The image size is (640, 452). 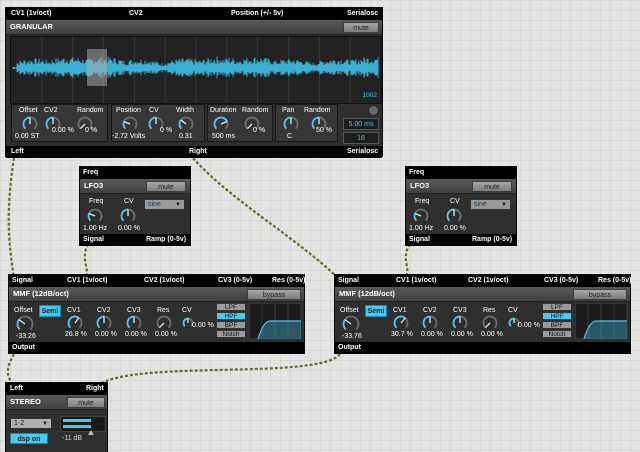 I want to click on duration-knob, so click(x=221, y=124).